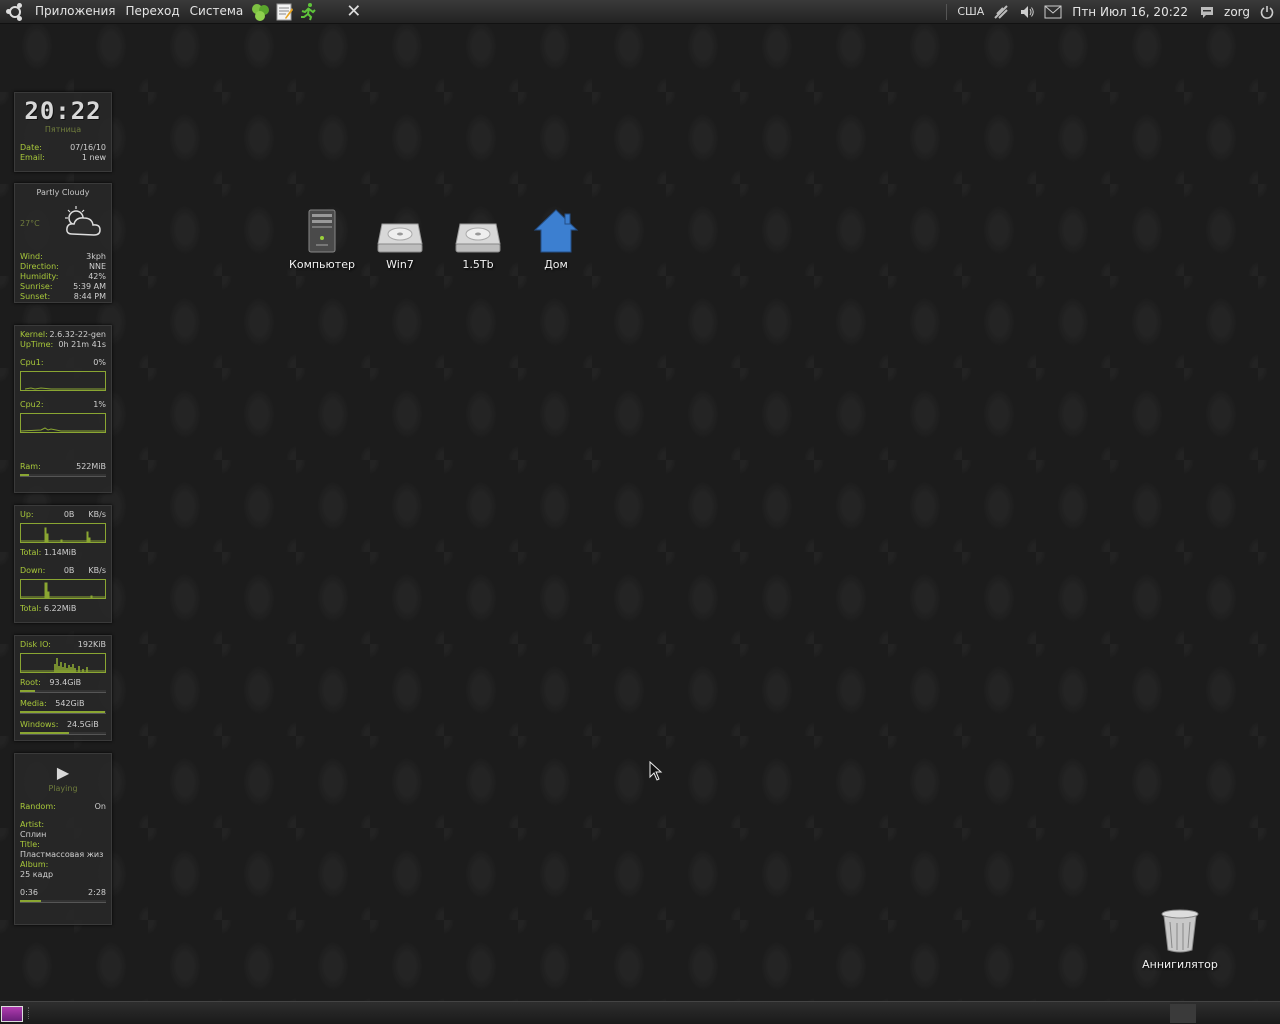 The width and height of the screenshot is (1280, 1024). I want to click on text-editor-icon, so click(284, 12).